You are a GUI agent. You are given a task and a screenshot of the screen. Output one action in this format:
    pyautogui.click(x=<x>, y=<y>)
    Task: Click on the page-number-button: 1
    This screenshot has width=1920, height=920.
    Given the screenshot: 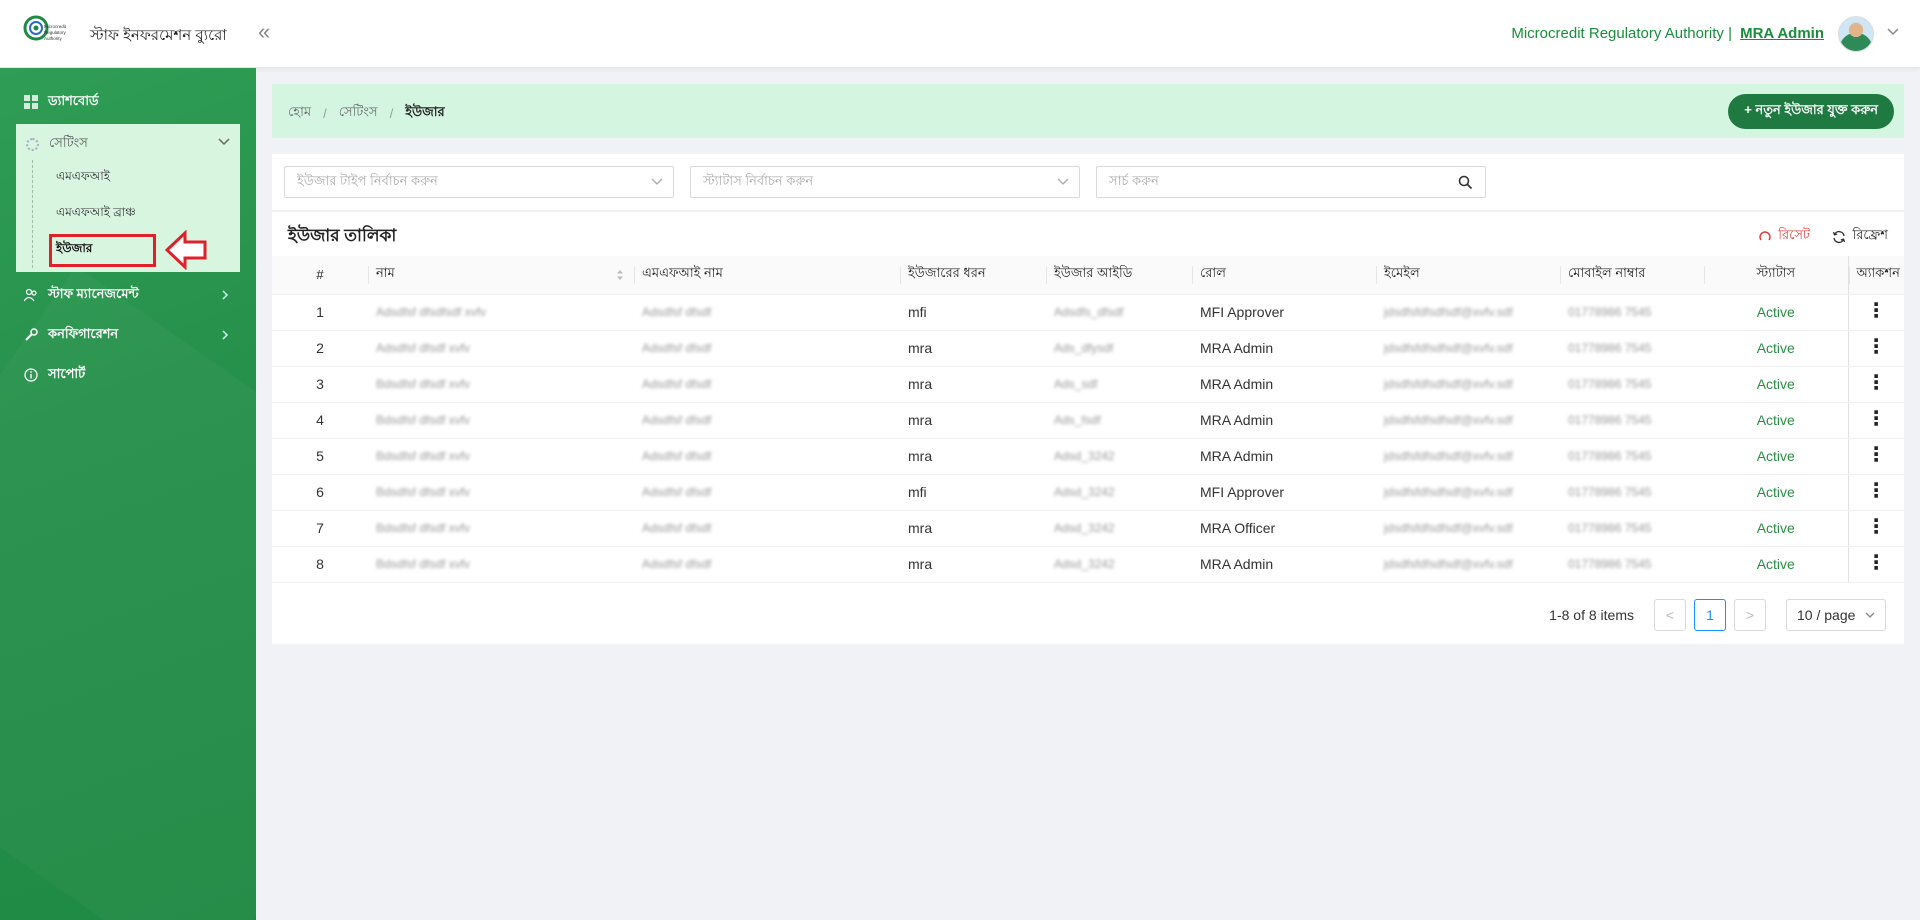 What is the action you would take?
    pyautogui.click(x=1710, y=615)
    